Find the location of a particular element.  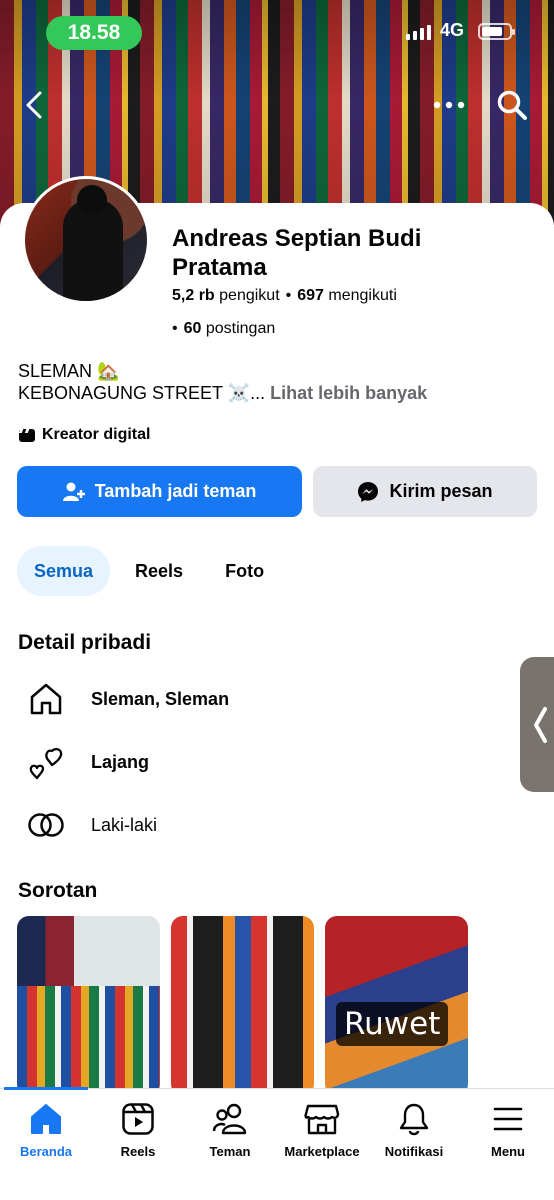

signal-icon is located at coordinates (418, 32).